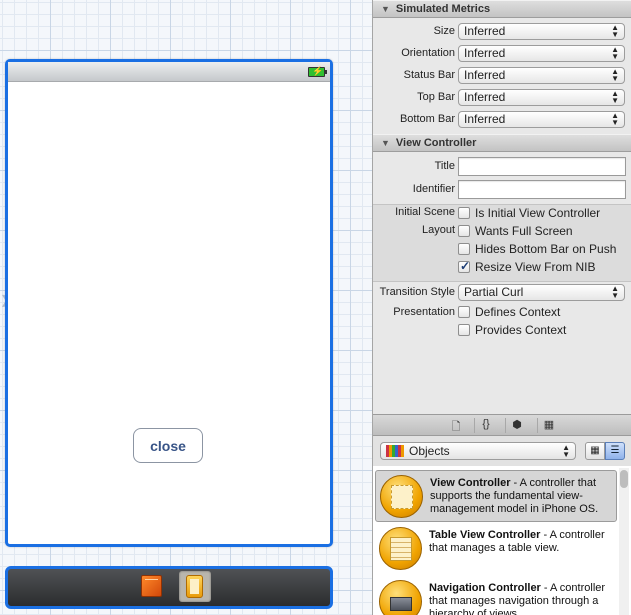  I want to click on provides-context-checkbox, so click(464, 330).